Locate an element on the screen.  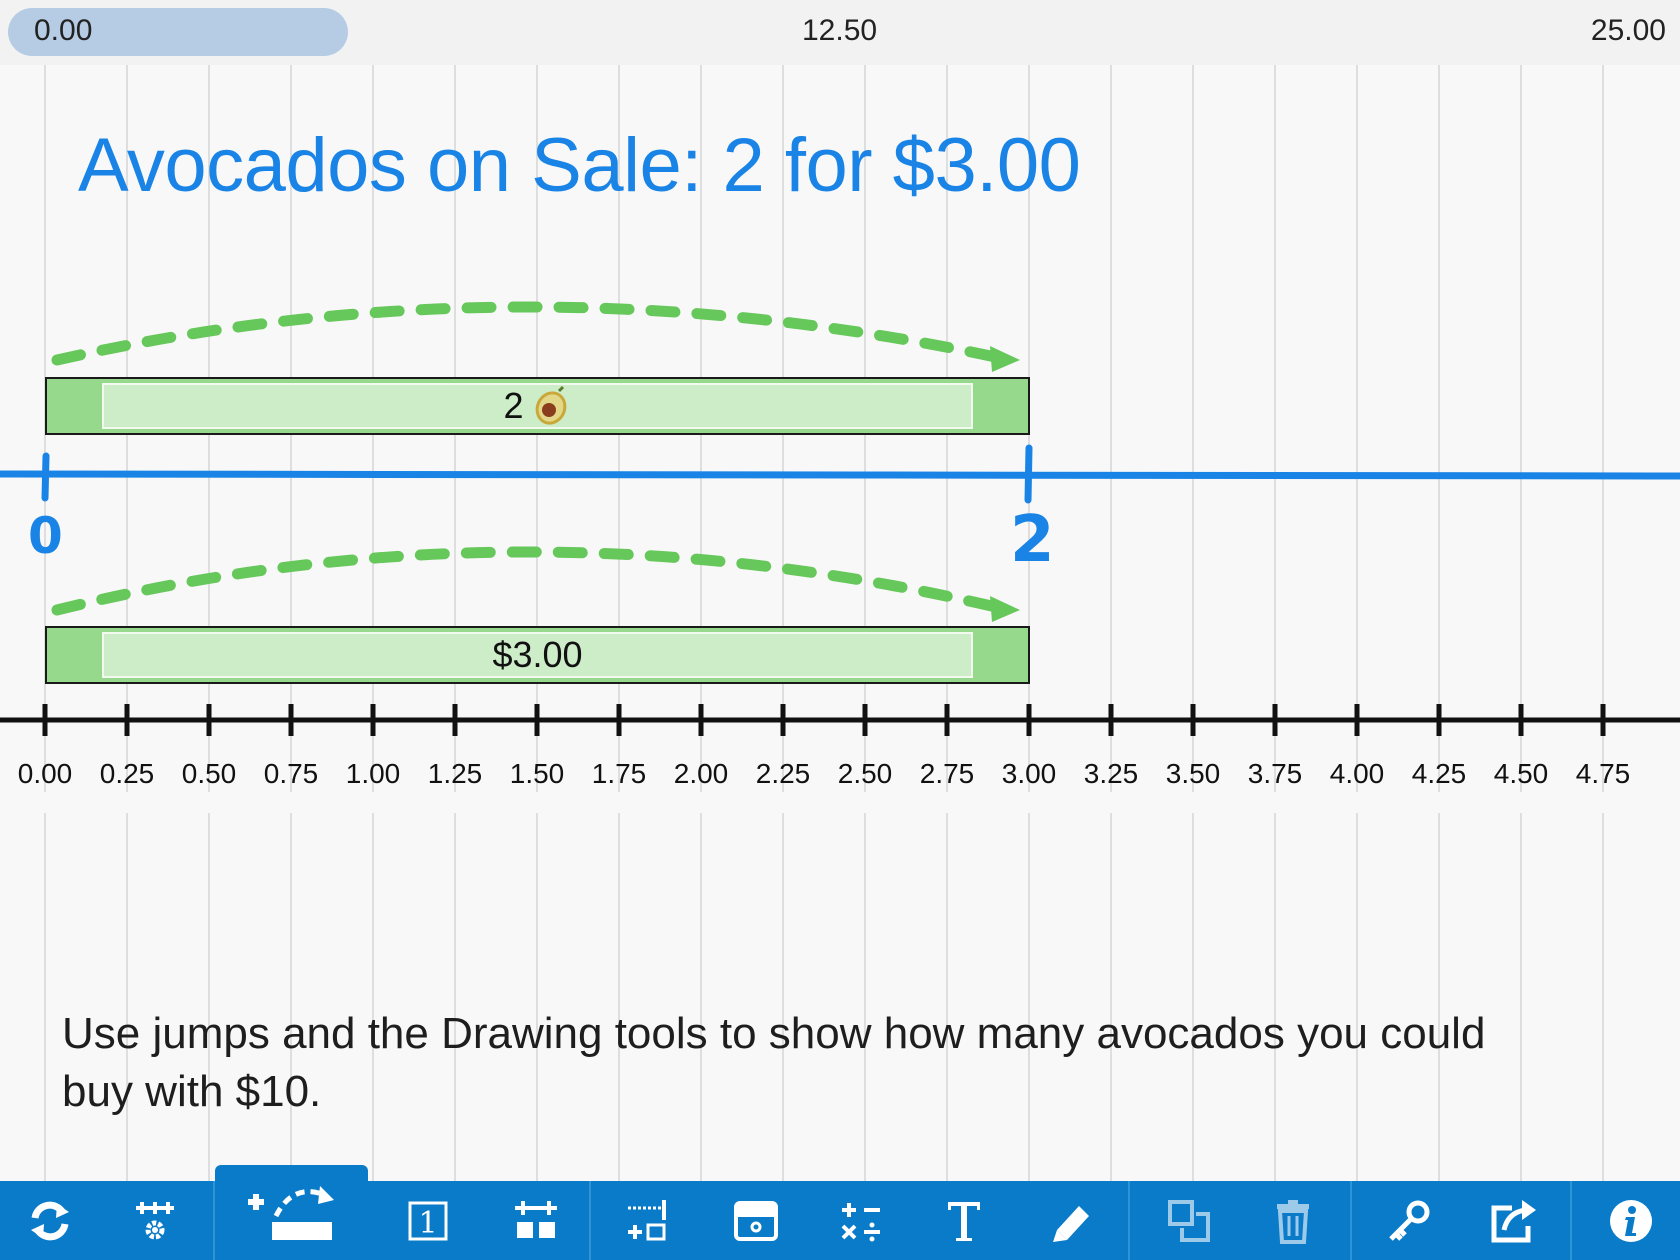
price-label: $3.00 is located at coordinates (537, 654).